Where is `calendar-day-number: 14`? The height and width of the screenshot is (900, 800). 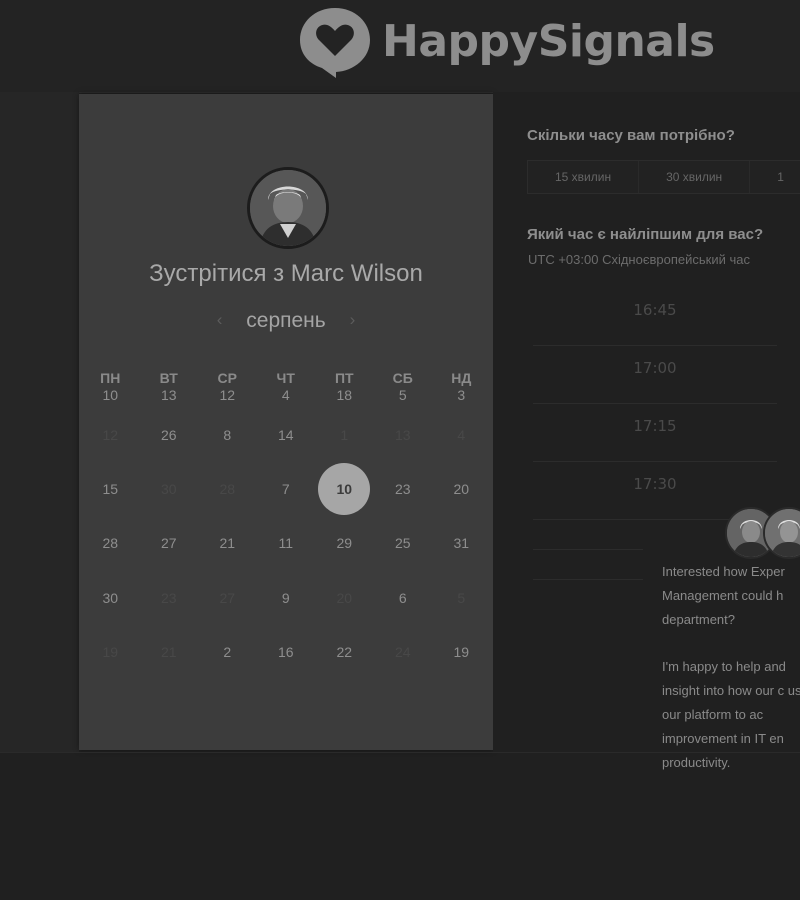 calendar-day-number: 14 is located at coordinates (285, 435).